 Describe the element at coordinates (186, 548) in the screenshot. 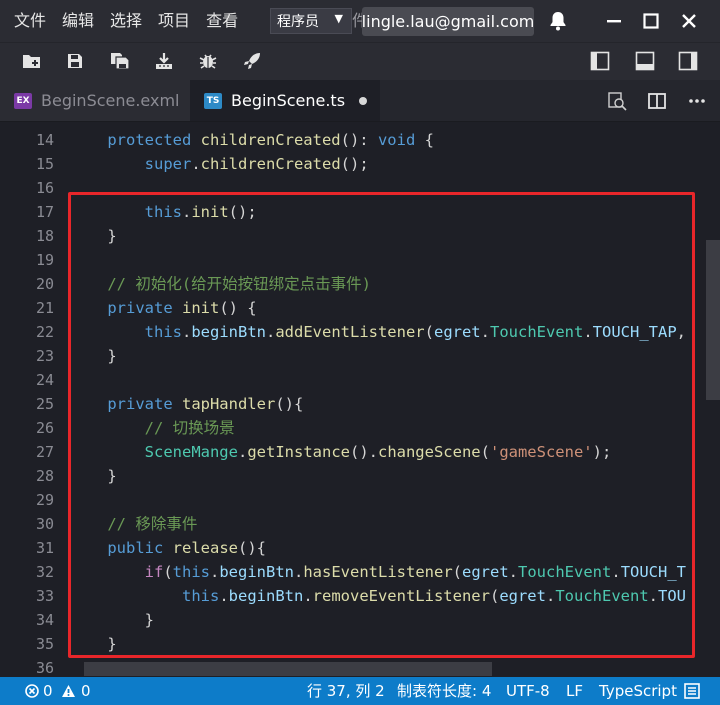

I see `line-code: public release(){` at that location.